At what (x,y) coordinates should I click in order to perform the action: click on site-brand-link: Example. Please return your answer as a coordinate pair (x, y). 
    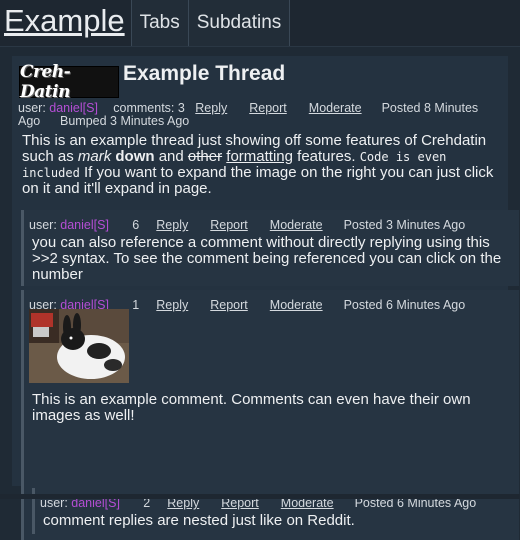
    Looking at the image, I should click on (66, 23).